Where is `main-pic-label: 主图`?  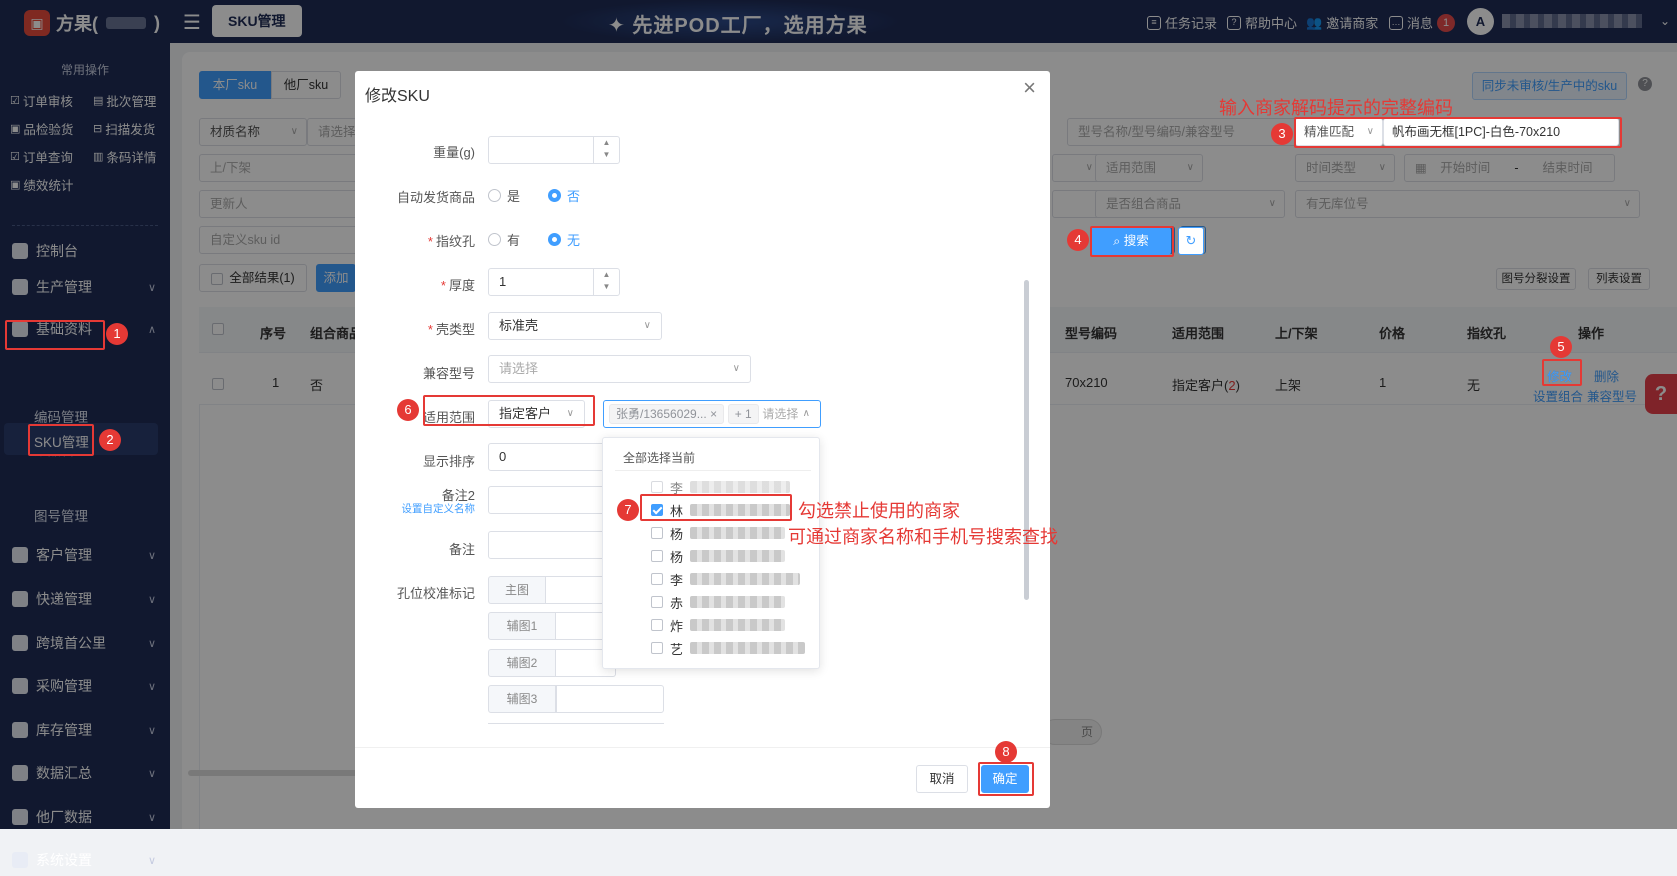
main-pic-label: 主图 is located at coordinates (517, 590).